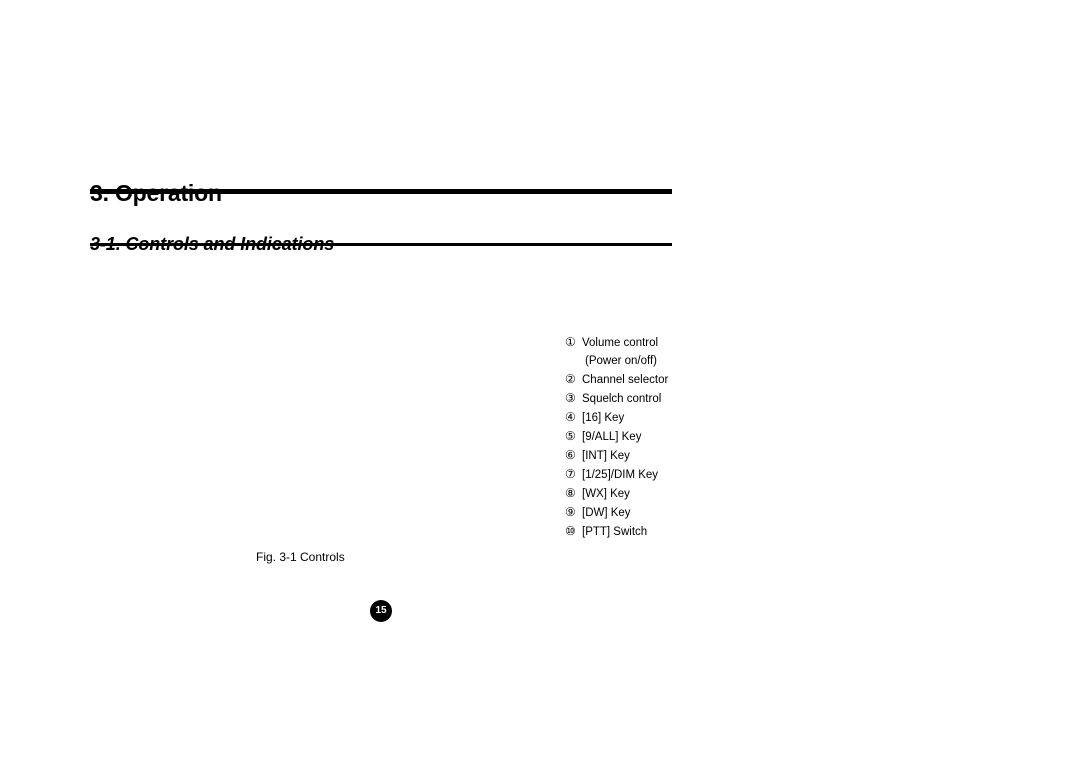 The height and width of the screenshot is (763, 1080). I want to click on list-item: ⑩ [PTT] Switch, so click(665, 531).